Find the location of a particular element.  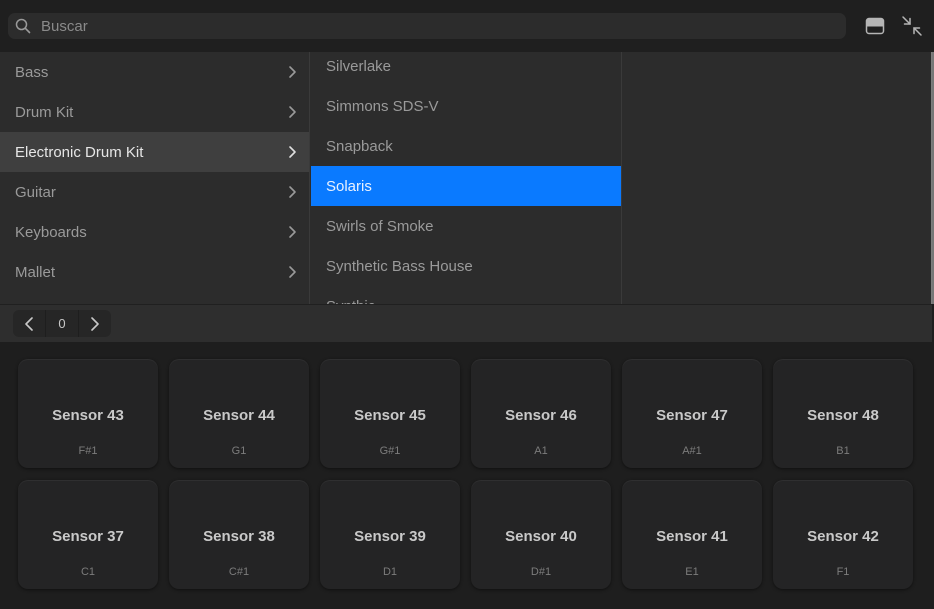

patch-label: Silverlake is located at coordinates (359, 66).